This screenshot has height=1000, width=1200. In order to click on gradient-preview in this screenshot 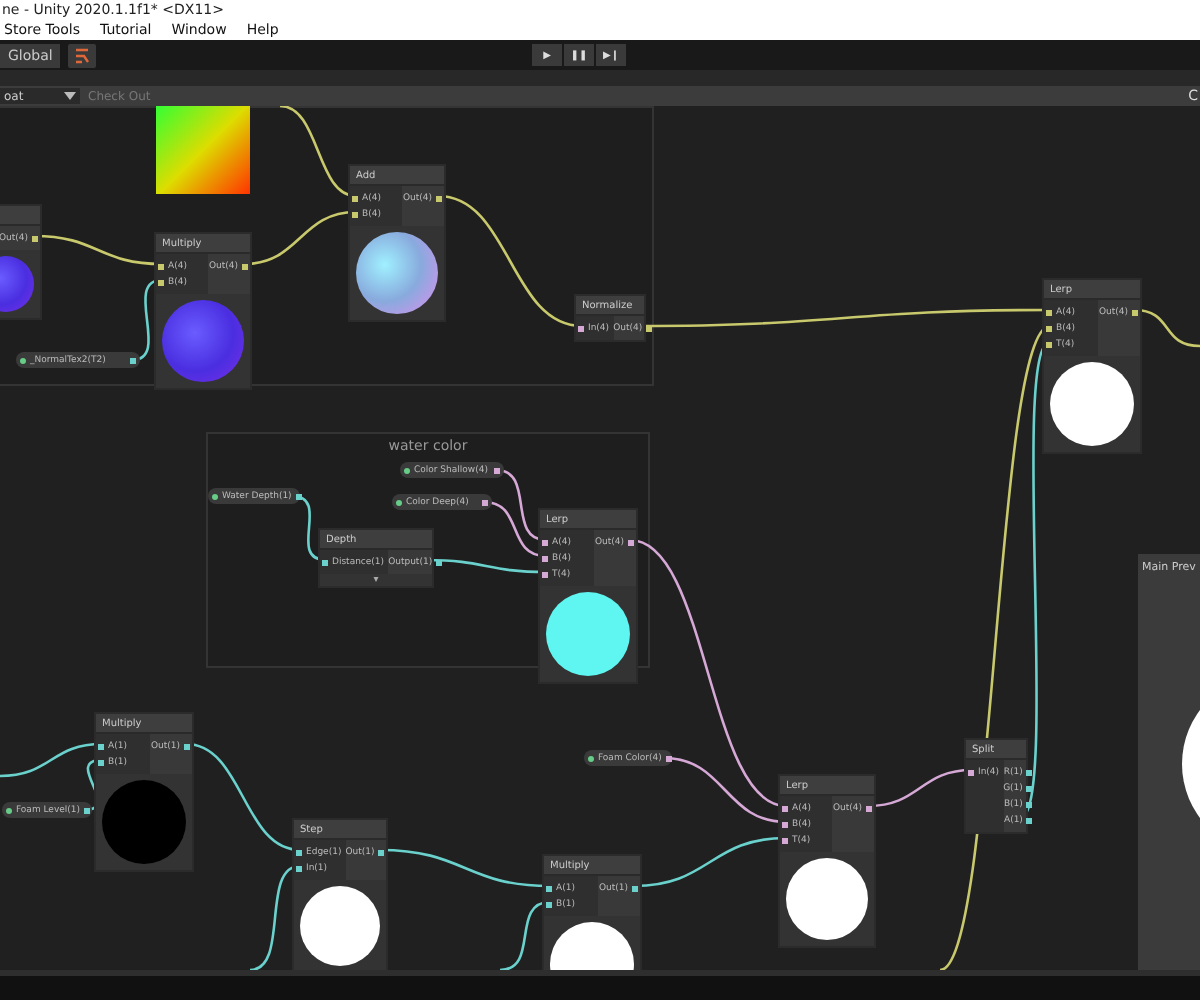, I will do `click(203, 150)`.